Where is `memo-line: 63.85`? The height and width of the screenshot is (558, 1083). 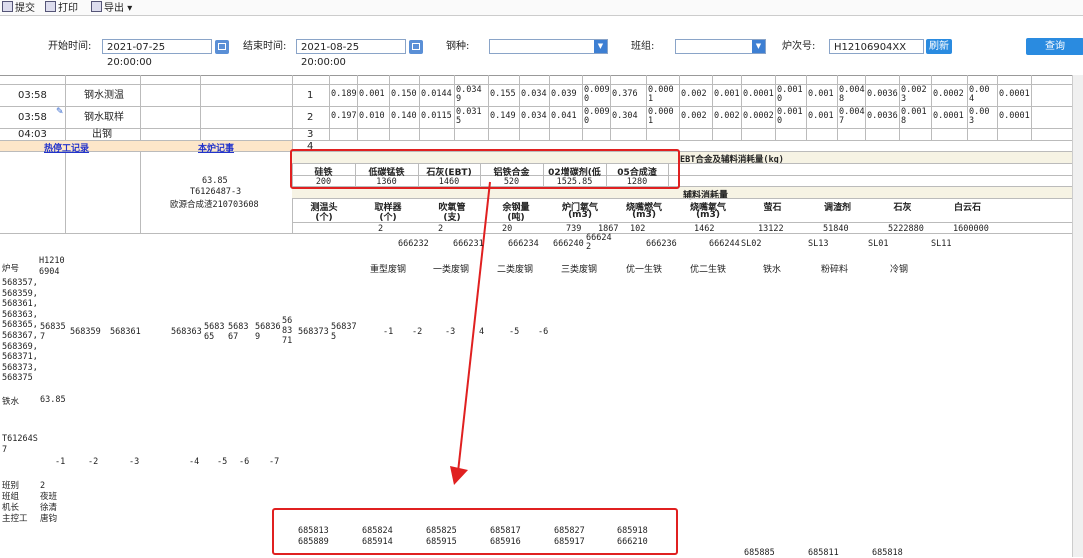
memo-line: 63.85 is located at coordinates (215, 181).